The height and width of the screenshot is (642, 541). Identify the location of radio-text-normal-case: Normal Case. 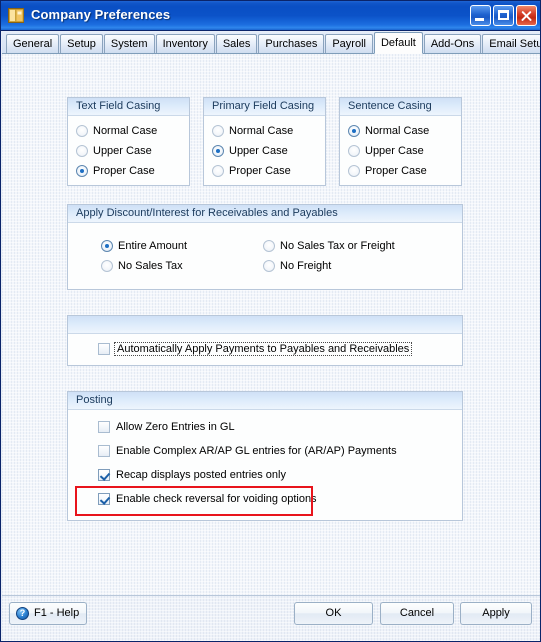
(116, 131).